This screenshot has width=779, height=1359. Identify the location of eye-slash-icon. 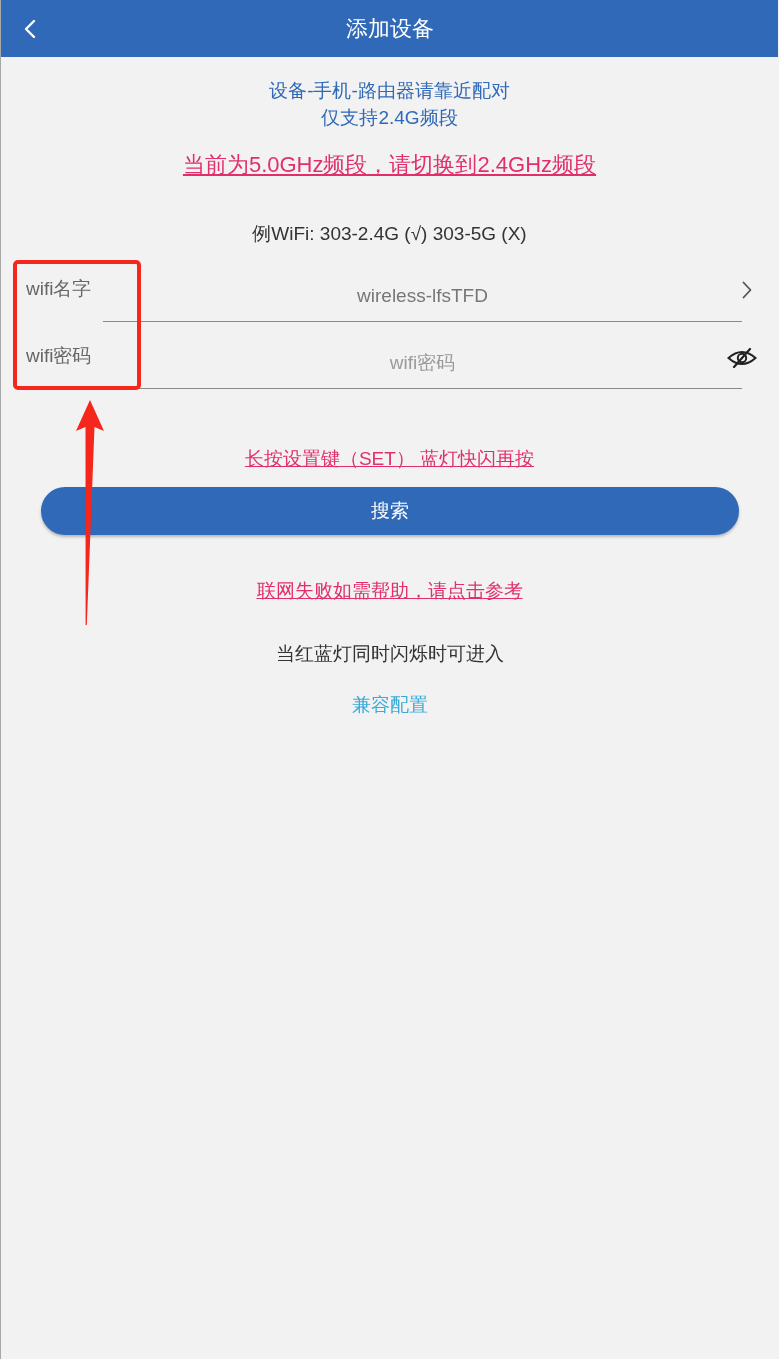
(742, 358).